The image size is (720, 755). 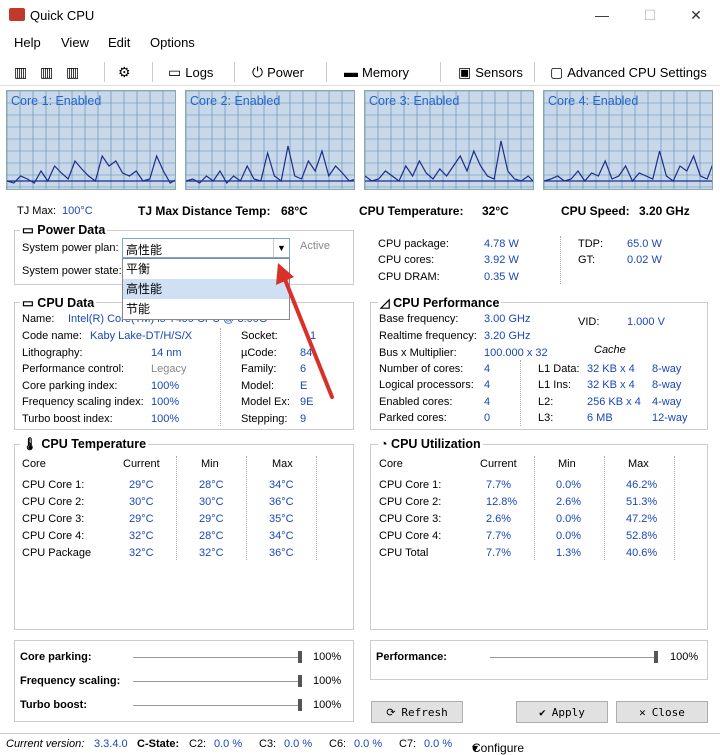 What do you see at coordinates (67, 419) in the screenshot?
I see `turbo-index-label: Turbo boost index:` at bounding box center [67, 419].